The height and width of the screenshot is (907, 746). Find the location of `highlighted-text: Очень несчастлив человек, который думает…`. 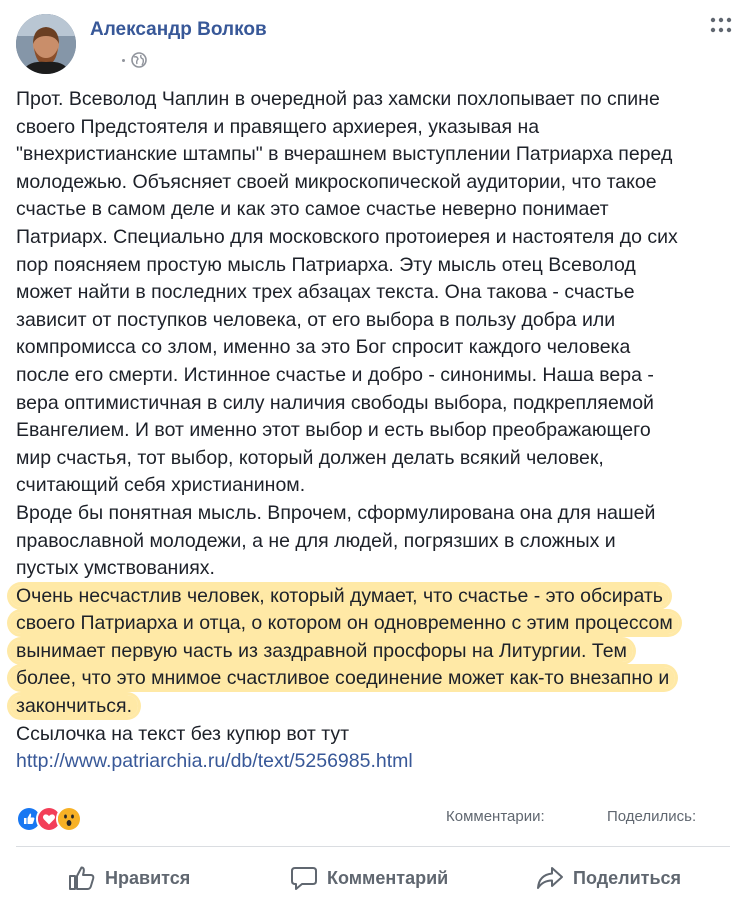

highlighted-text: Очень несчастлив человек, который думает… is located at coordinates (339, 595).